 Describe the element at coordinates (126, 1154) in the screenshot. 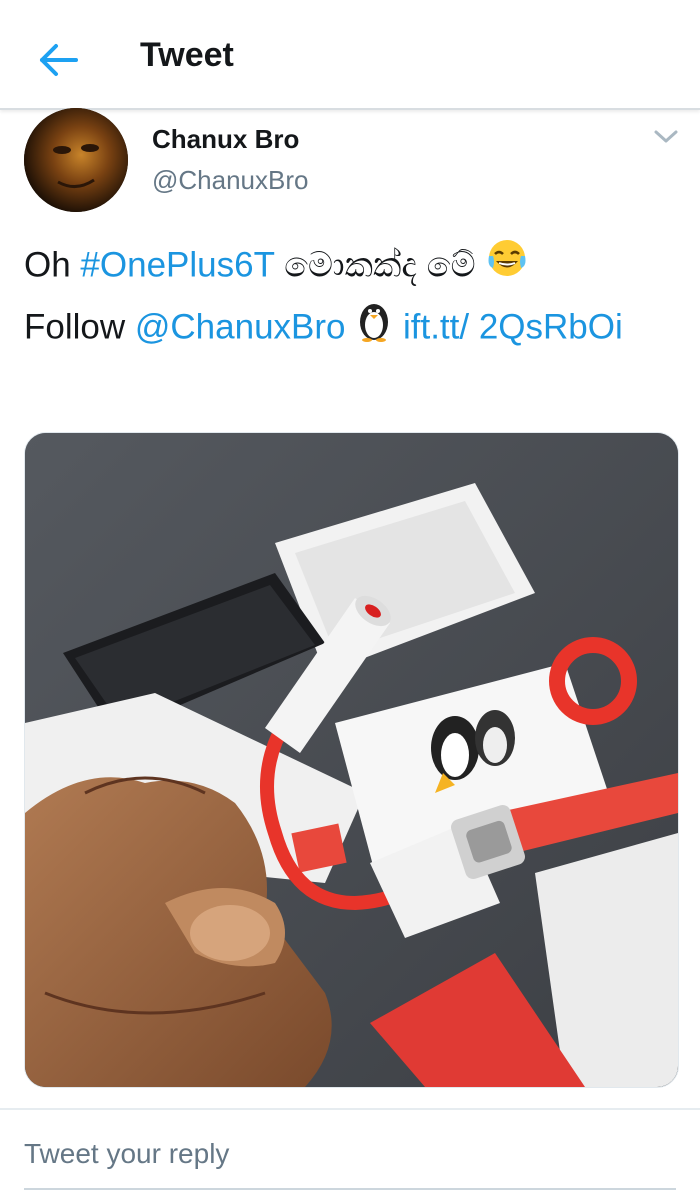

I see `reply-input: Tweet your reply` at that location.